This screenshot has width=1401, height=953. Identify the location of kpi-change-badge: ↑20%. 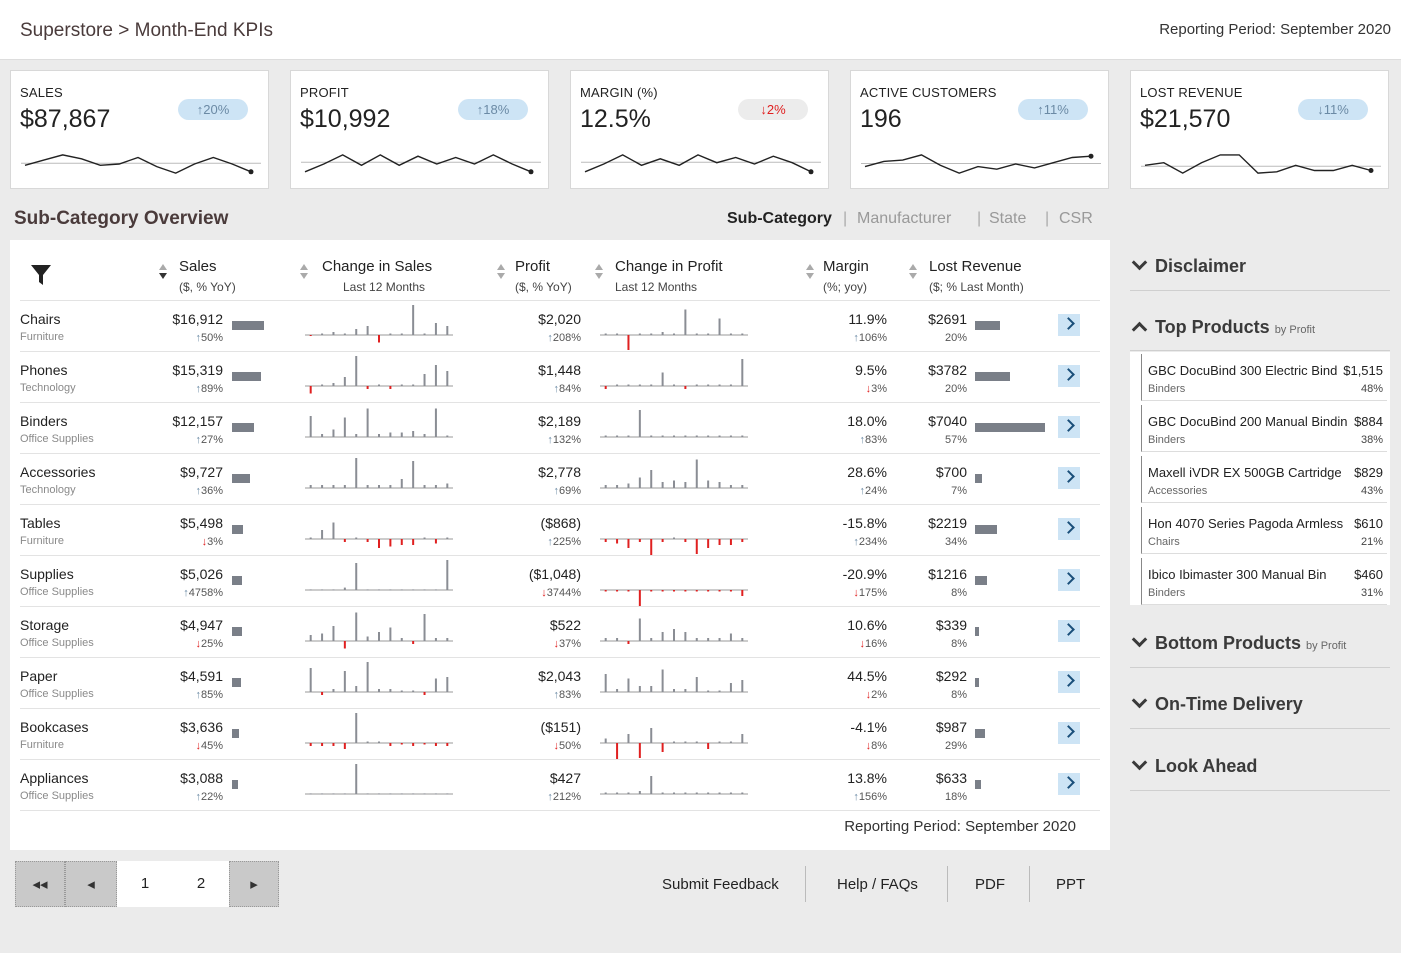
(213, 109).